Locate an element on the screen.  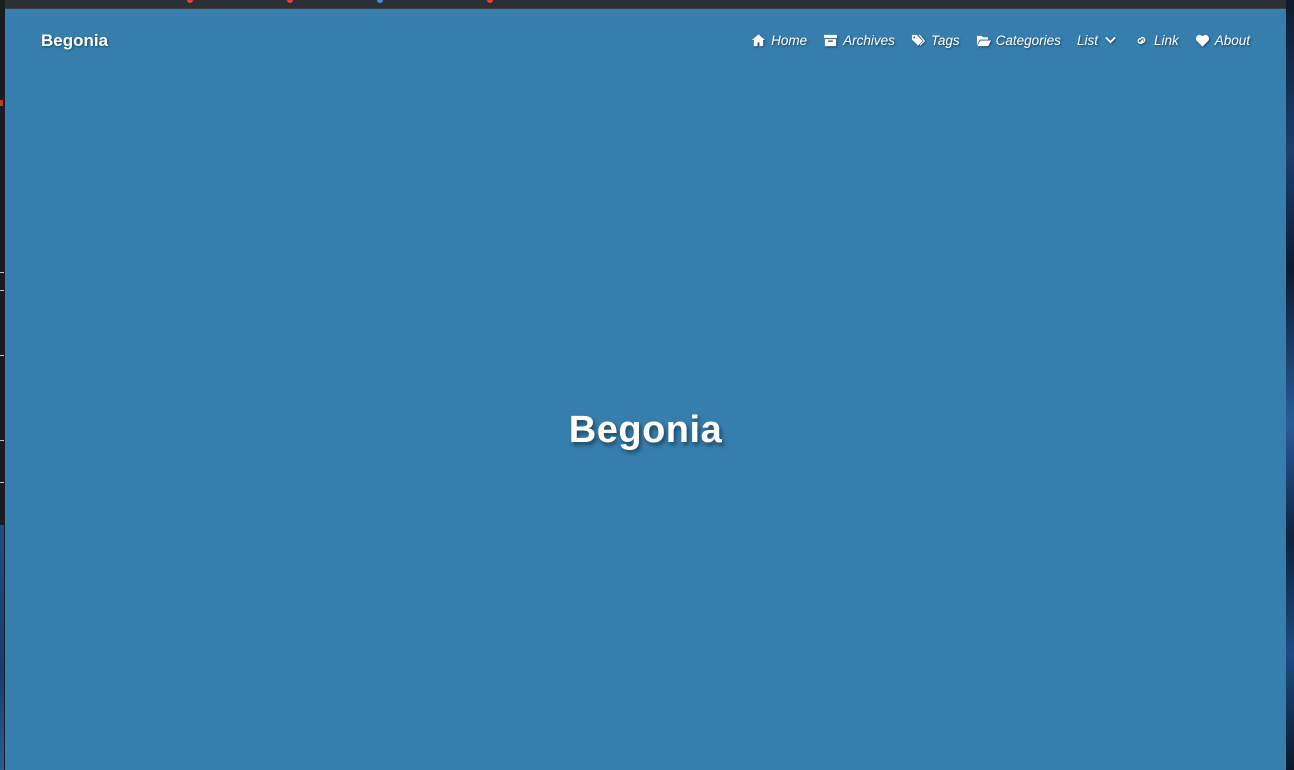
nav-item-categories: Categories is located at coordinates (1018, 40).